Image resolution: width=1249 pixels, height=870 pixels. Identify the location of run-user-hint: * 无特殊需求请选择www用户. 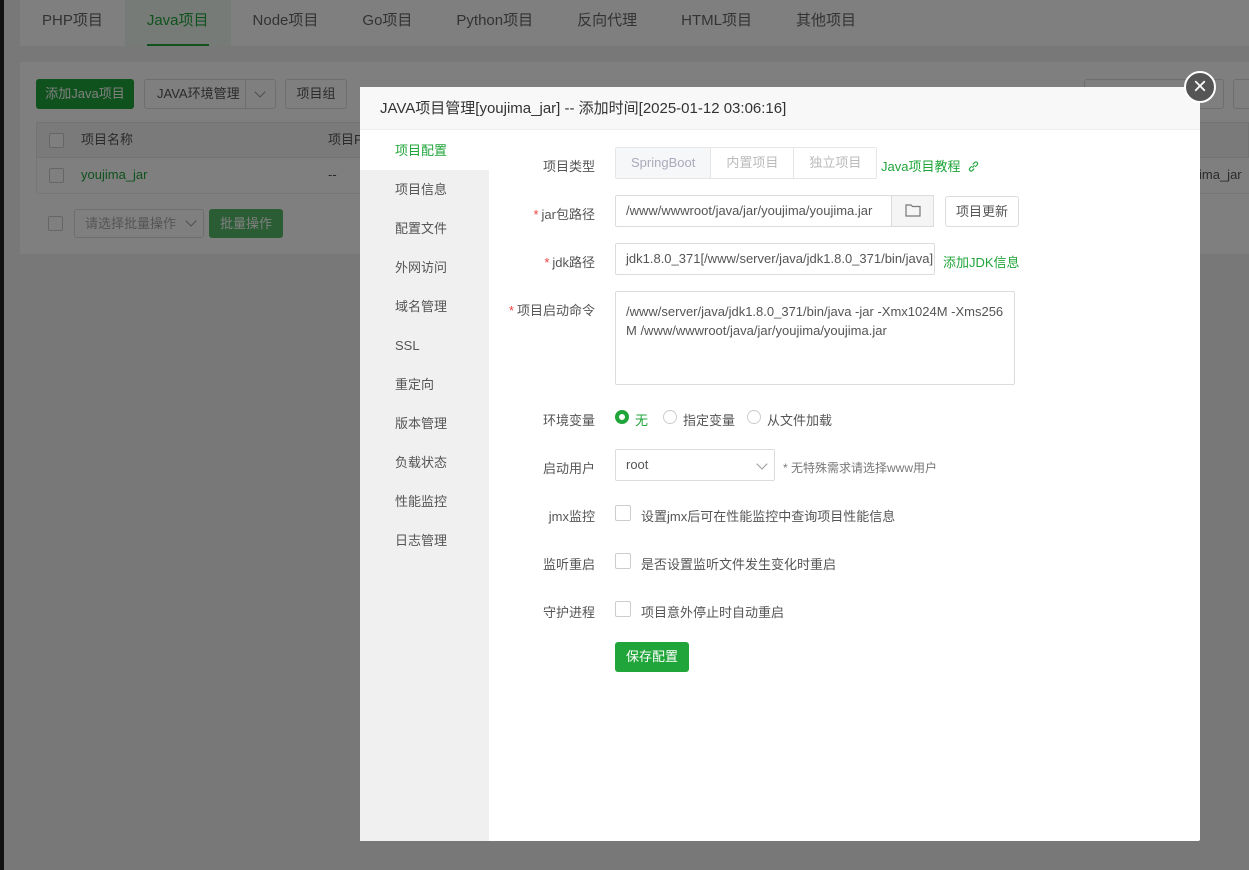
(860, 468).